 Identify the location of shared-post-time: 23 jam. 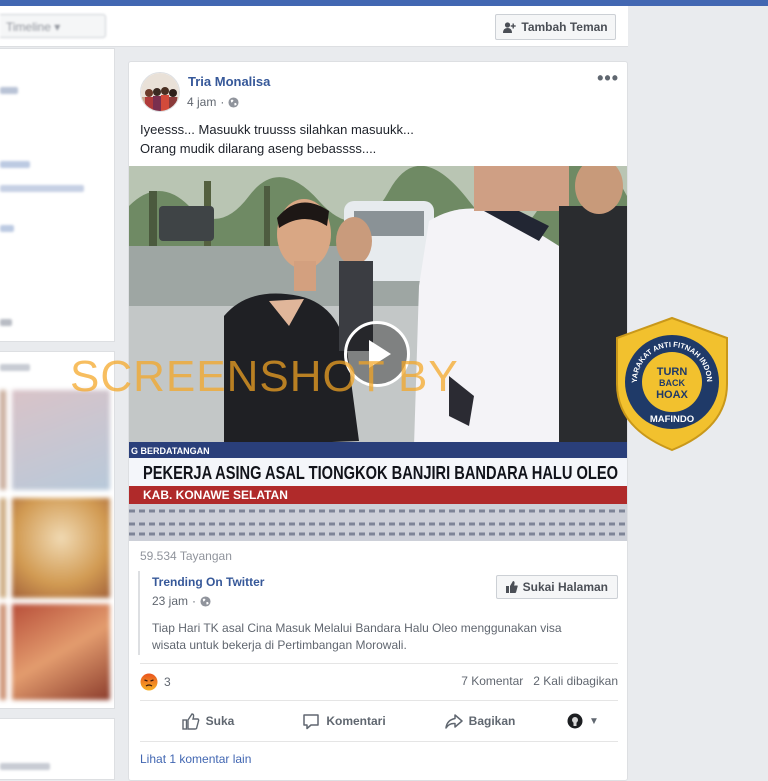
(170, 601).